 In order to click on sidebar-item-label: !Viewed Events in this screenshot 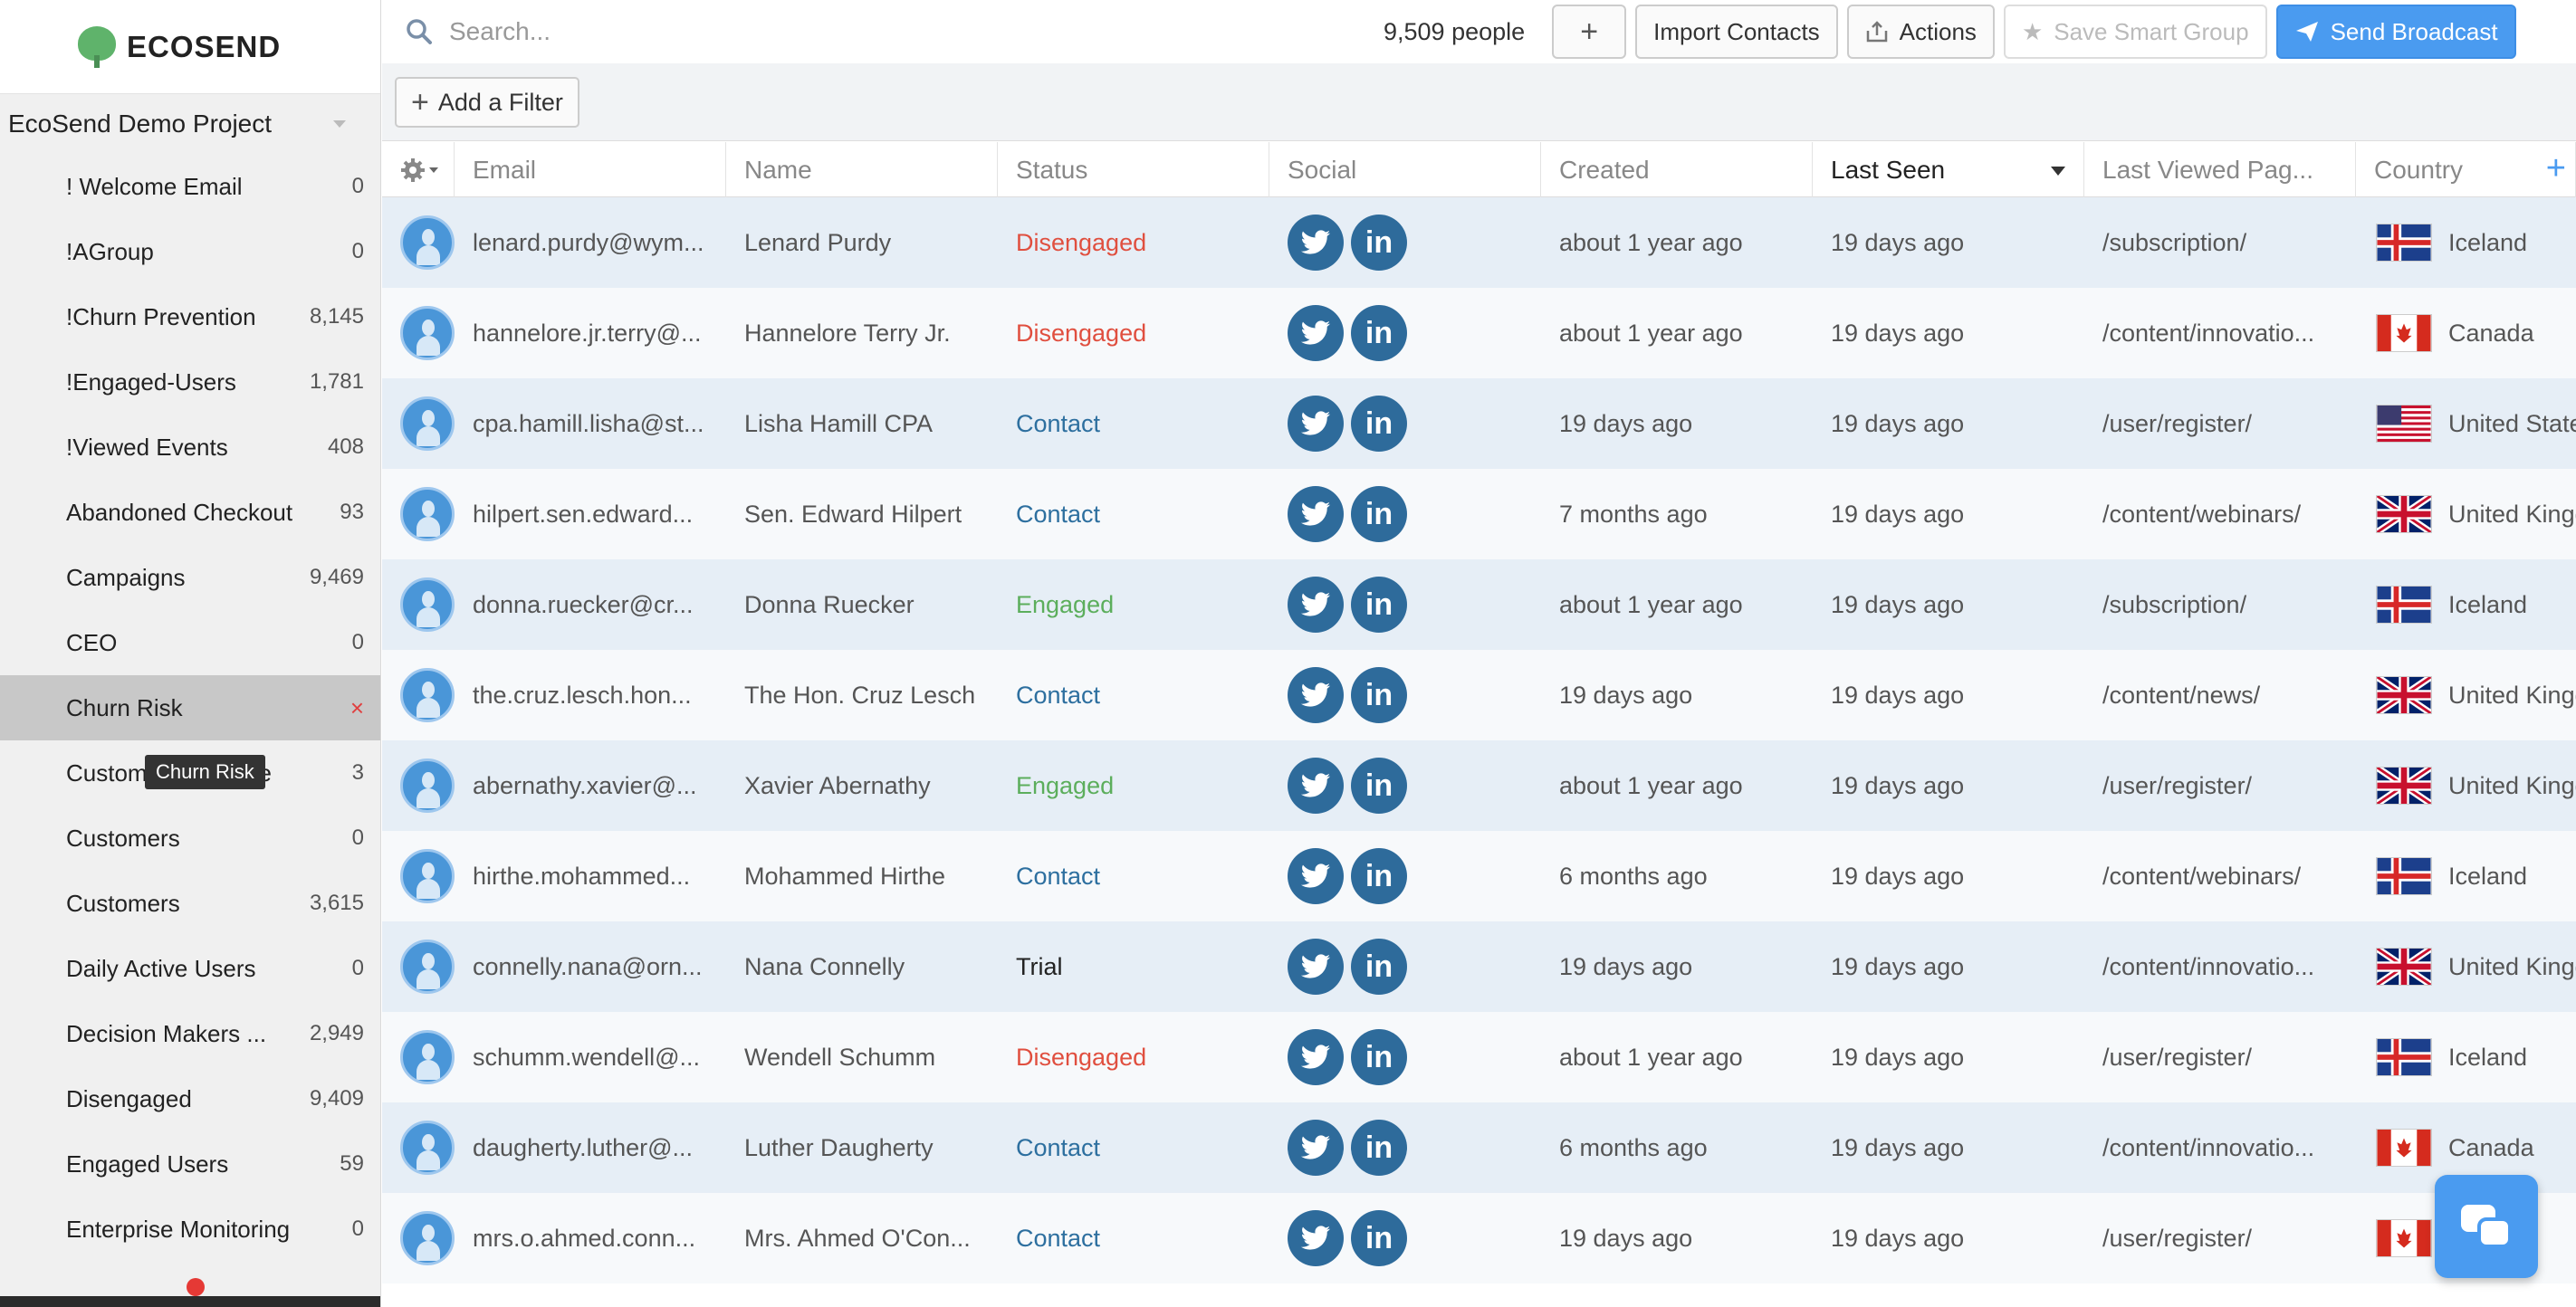, I will do `click(147, 447)`.